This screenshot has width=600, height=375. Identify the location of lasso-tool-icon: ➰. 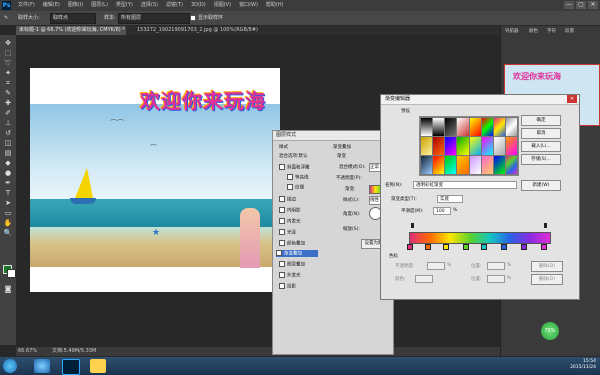
(8, 63).